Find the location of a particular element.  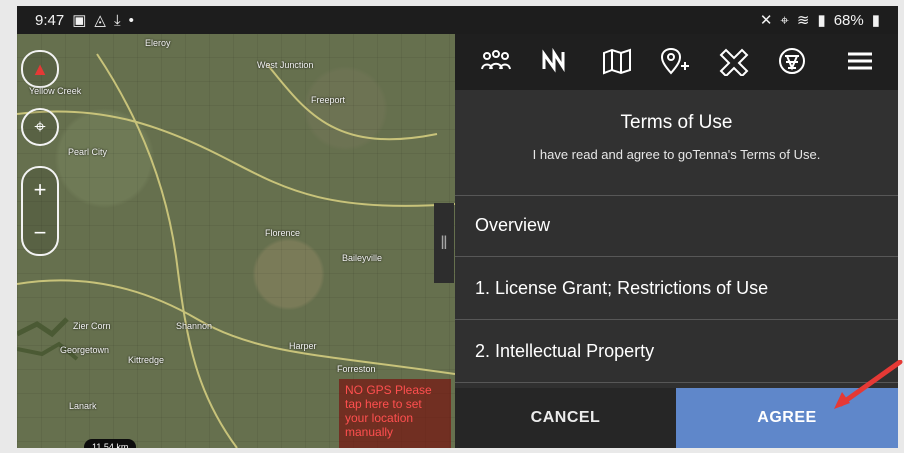

signal-icon: ▮ is located at coordinates (821, 20).